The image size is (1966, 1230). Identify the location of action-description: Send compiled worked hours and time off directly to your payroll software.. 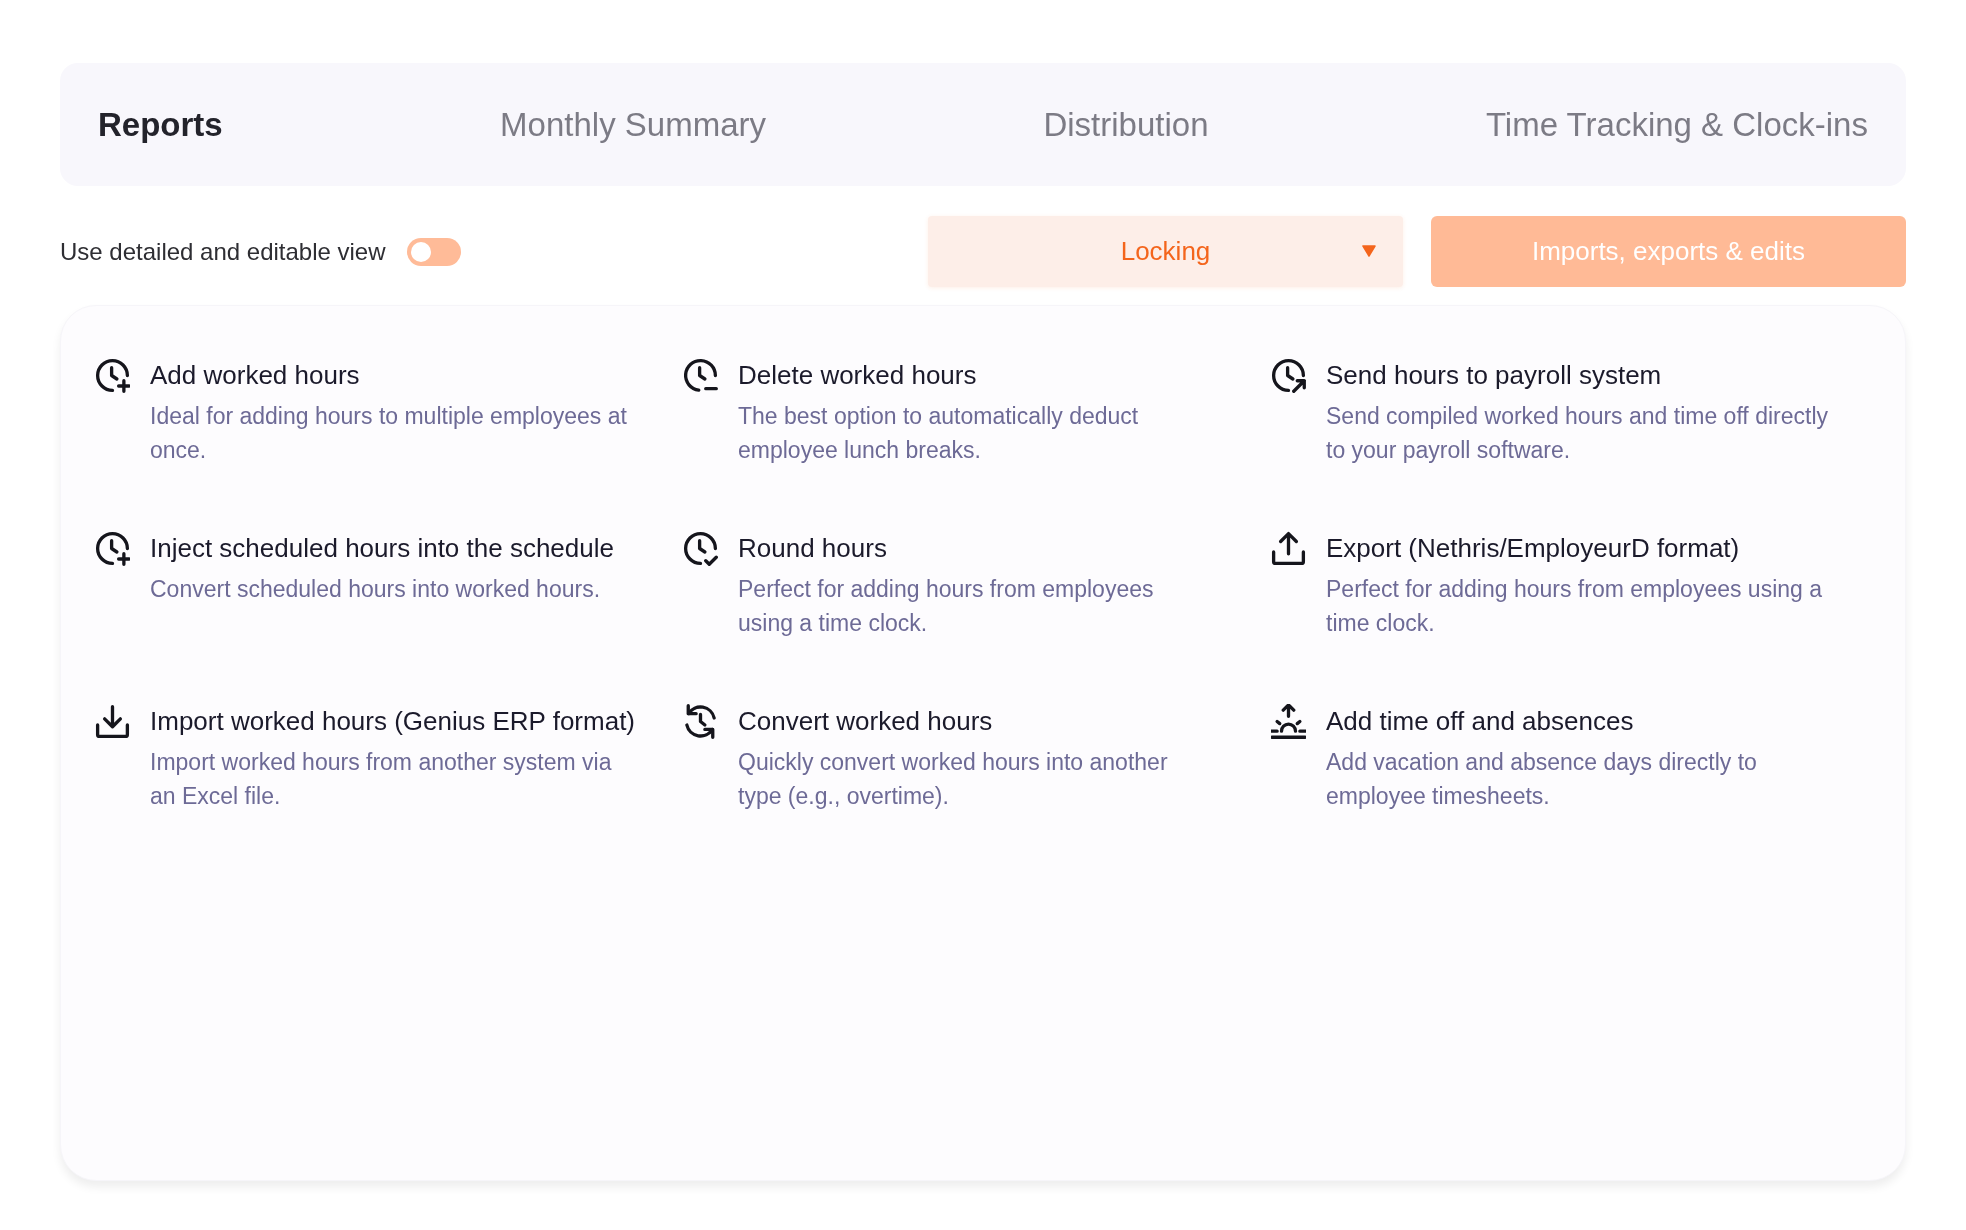
(1577, 433).